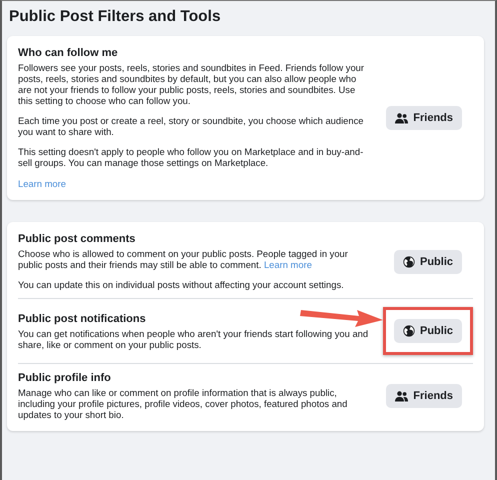 This screenshot has height=480, width=497. What do you see at coordinates (68, 53) in the screenshot?
I see `section-title: Who can follow me` at bounding box center [68, 53].